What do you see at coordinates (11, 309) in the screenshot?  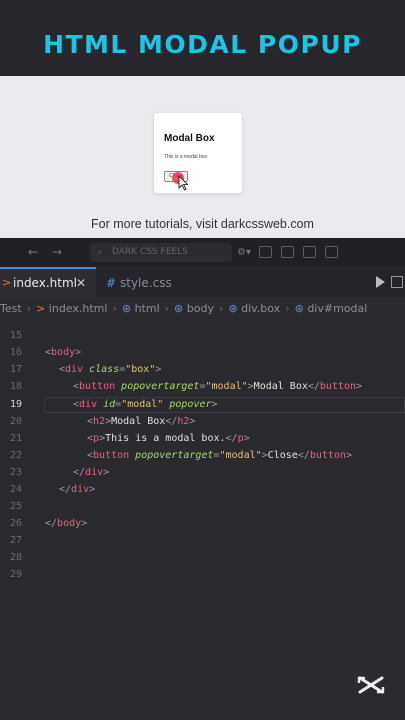 I see `breadcrumb-folder: Test` at bounding box center [11, 309].